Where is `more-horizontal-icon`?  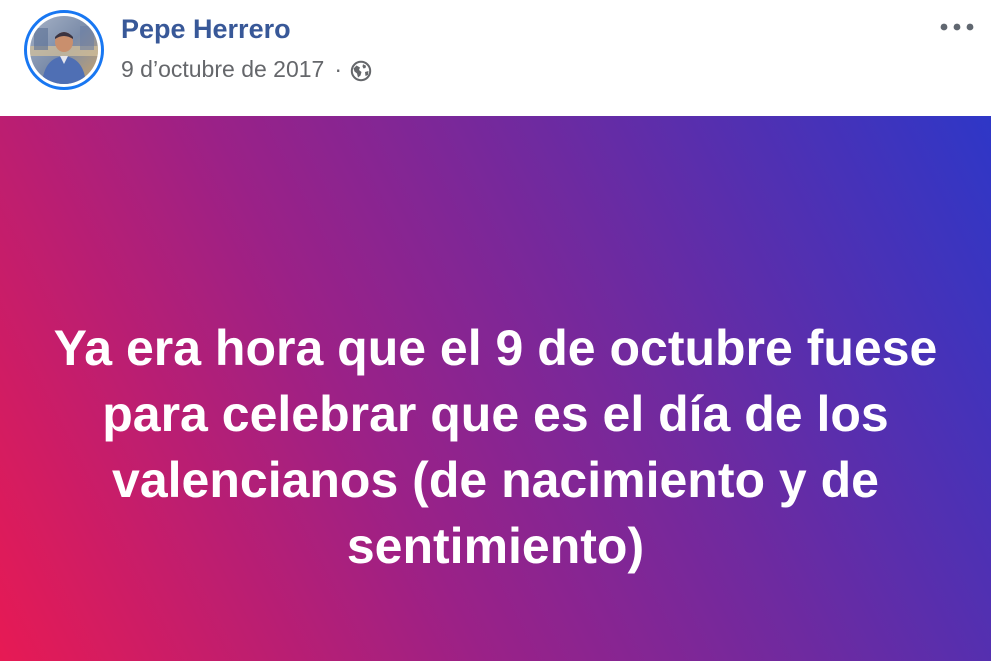 more-horizontal-icon is located at coordinates (957, 27).